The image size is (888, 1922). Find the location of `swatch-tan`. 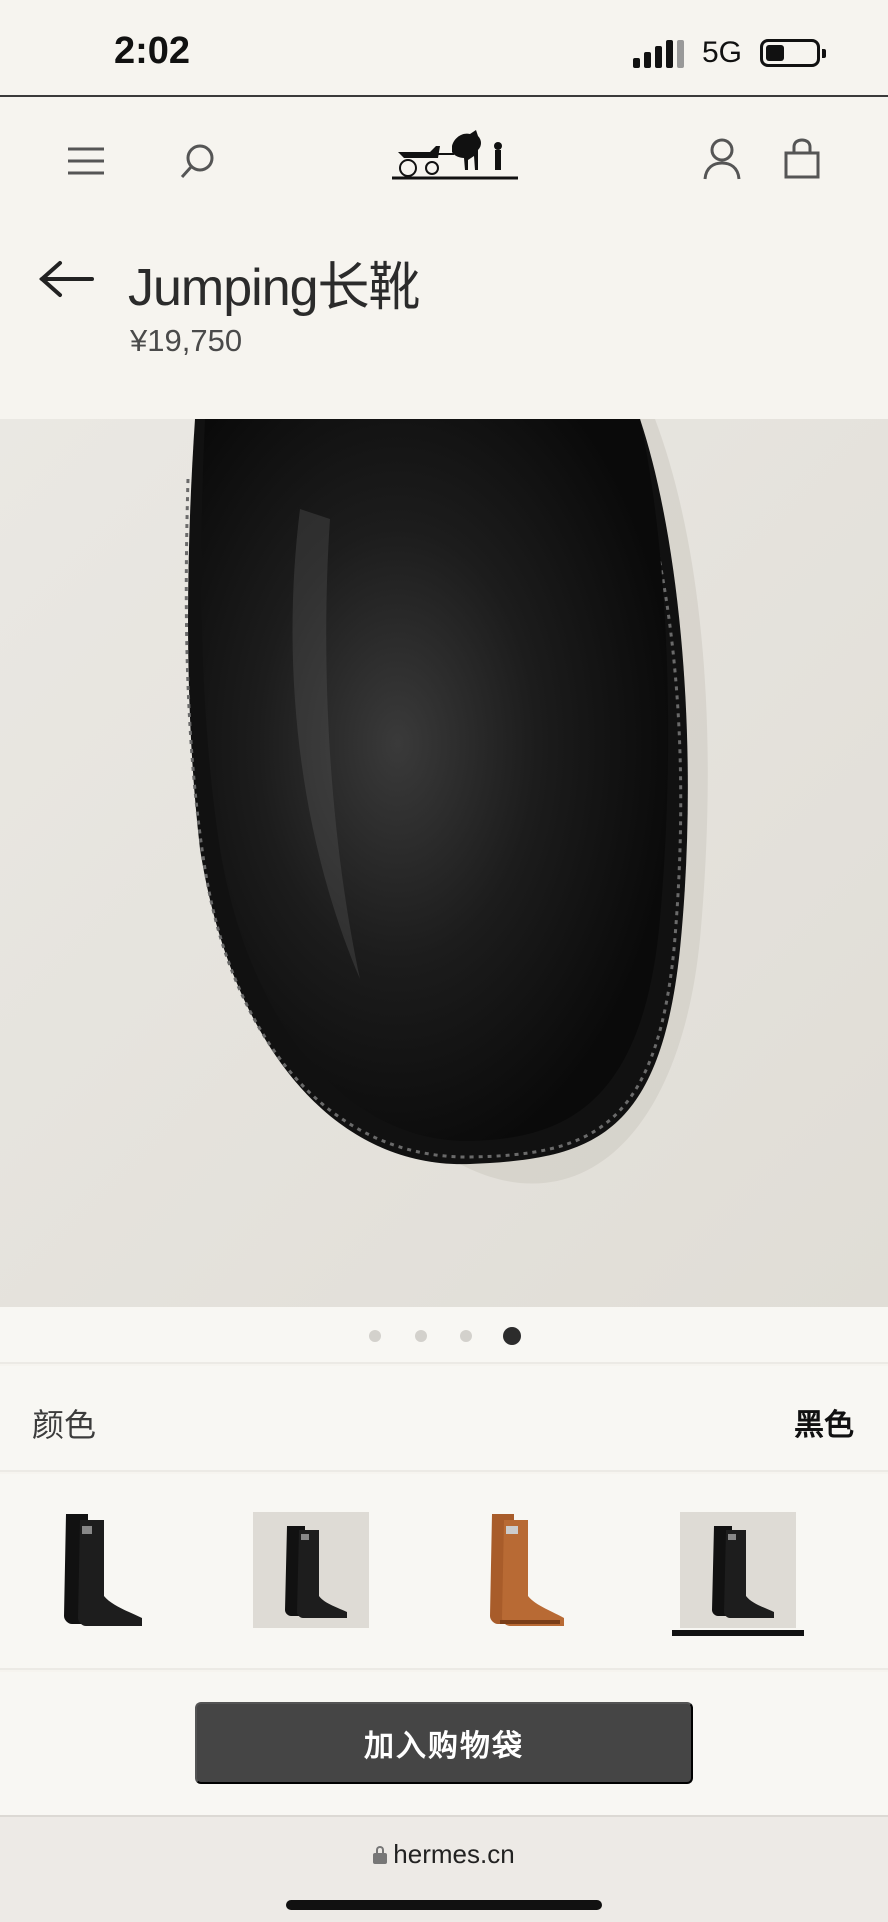

swatch-tan is located at coordinates (522, 1570).